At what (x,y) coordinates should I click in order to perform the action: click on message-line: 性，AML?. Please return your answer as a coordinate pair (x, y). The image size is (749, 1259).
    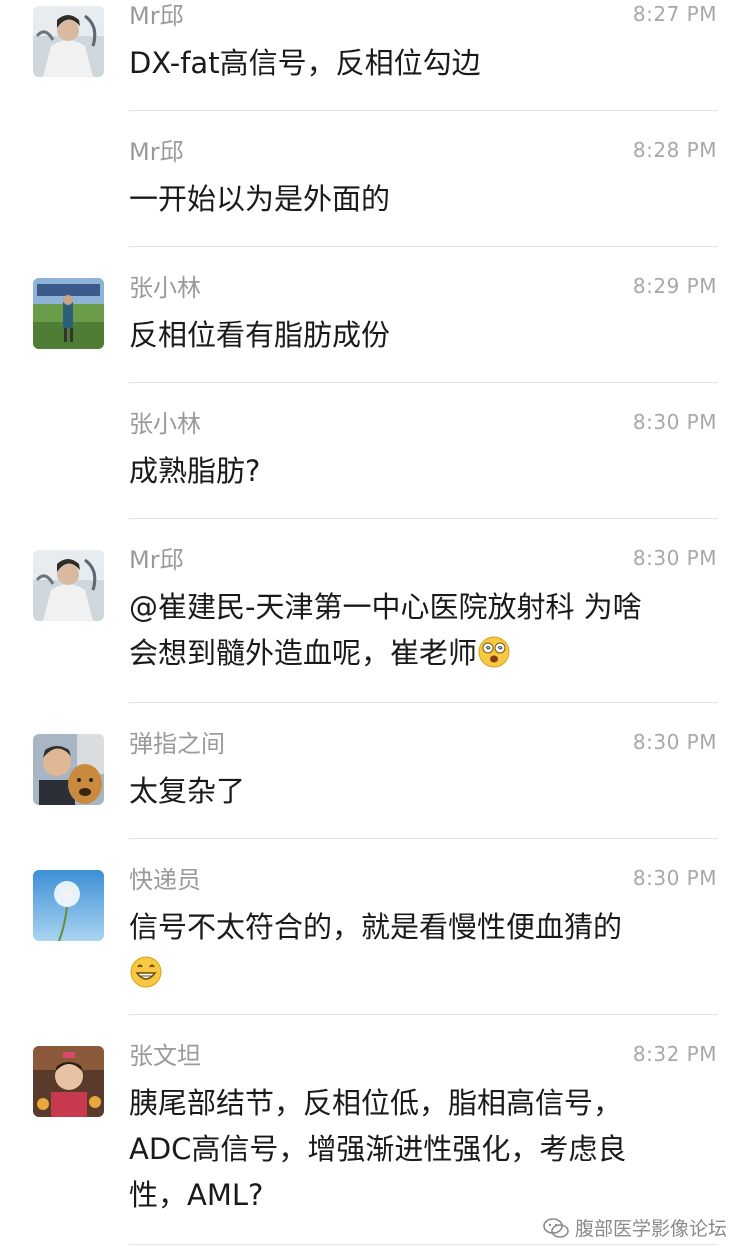
    Looking at the image, I should click on (196, 1195).